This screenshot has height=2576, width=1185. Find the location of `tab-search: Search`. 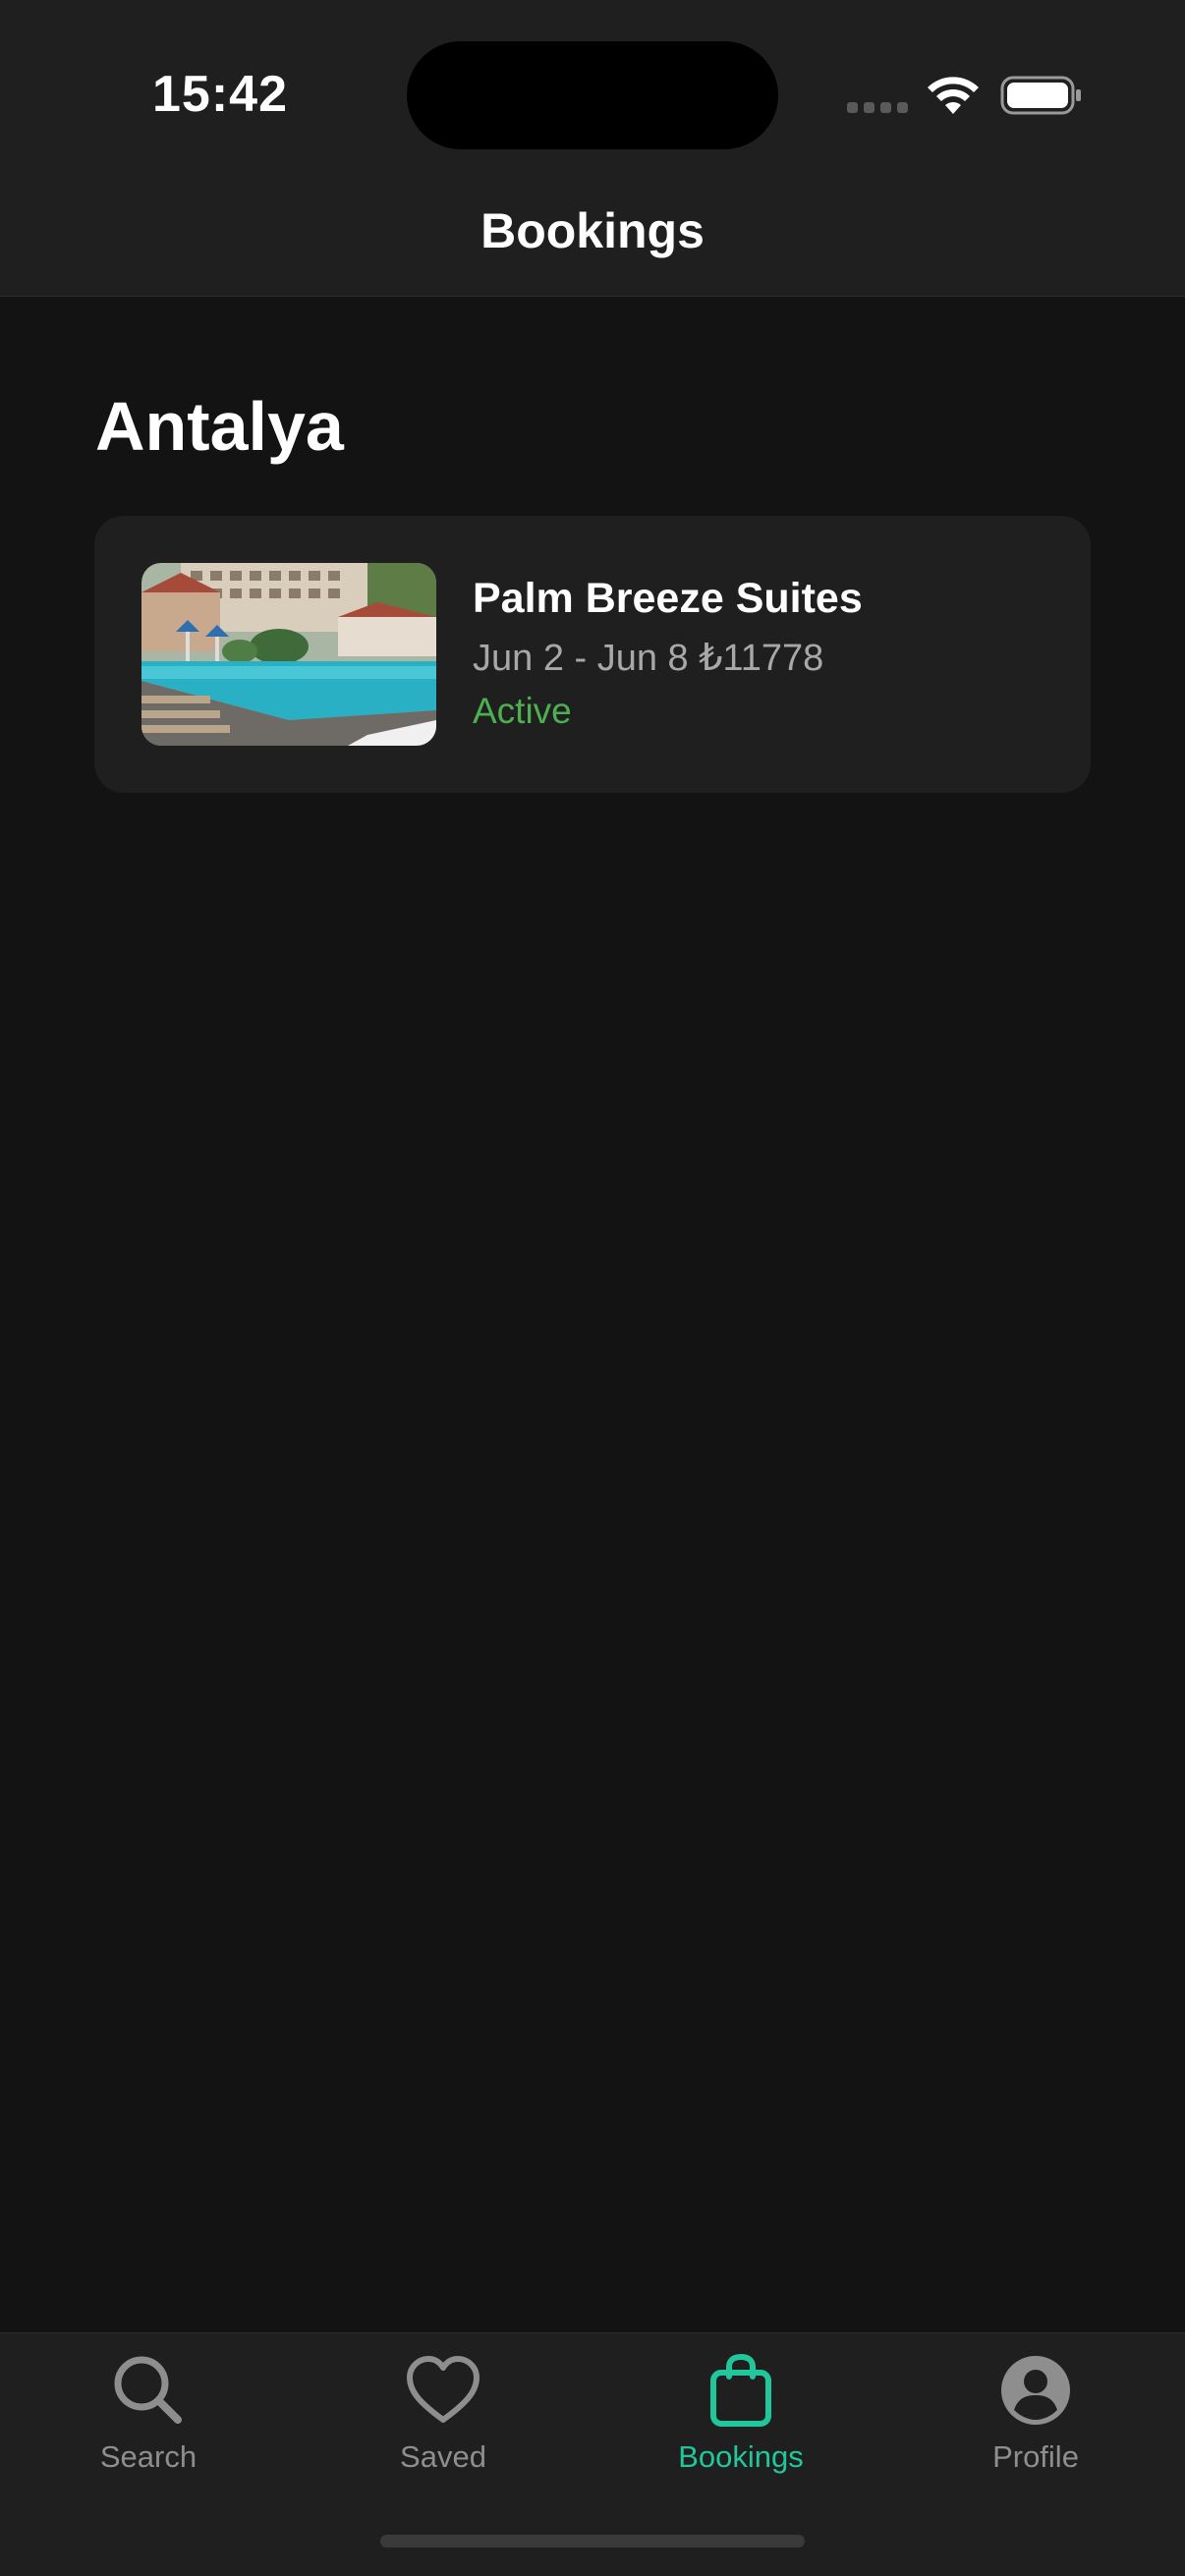

tab-search: Search is located at coordinates (149, 2413).